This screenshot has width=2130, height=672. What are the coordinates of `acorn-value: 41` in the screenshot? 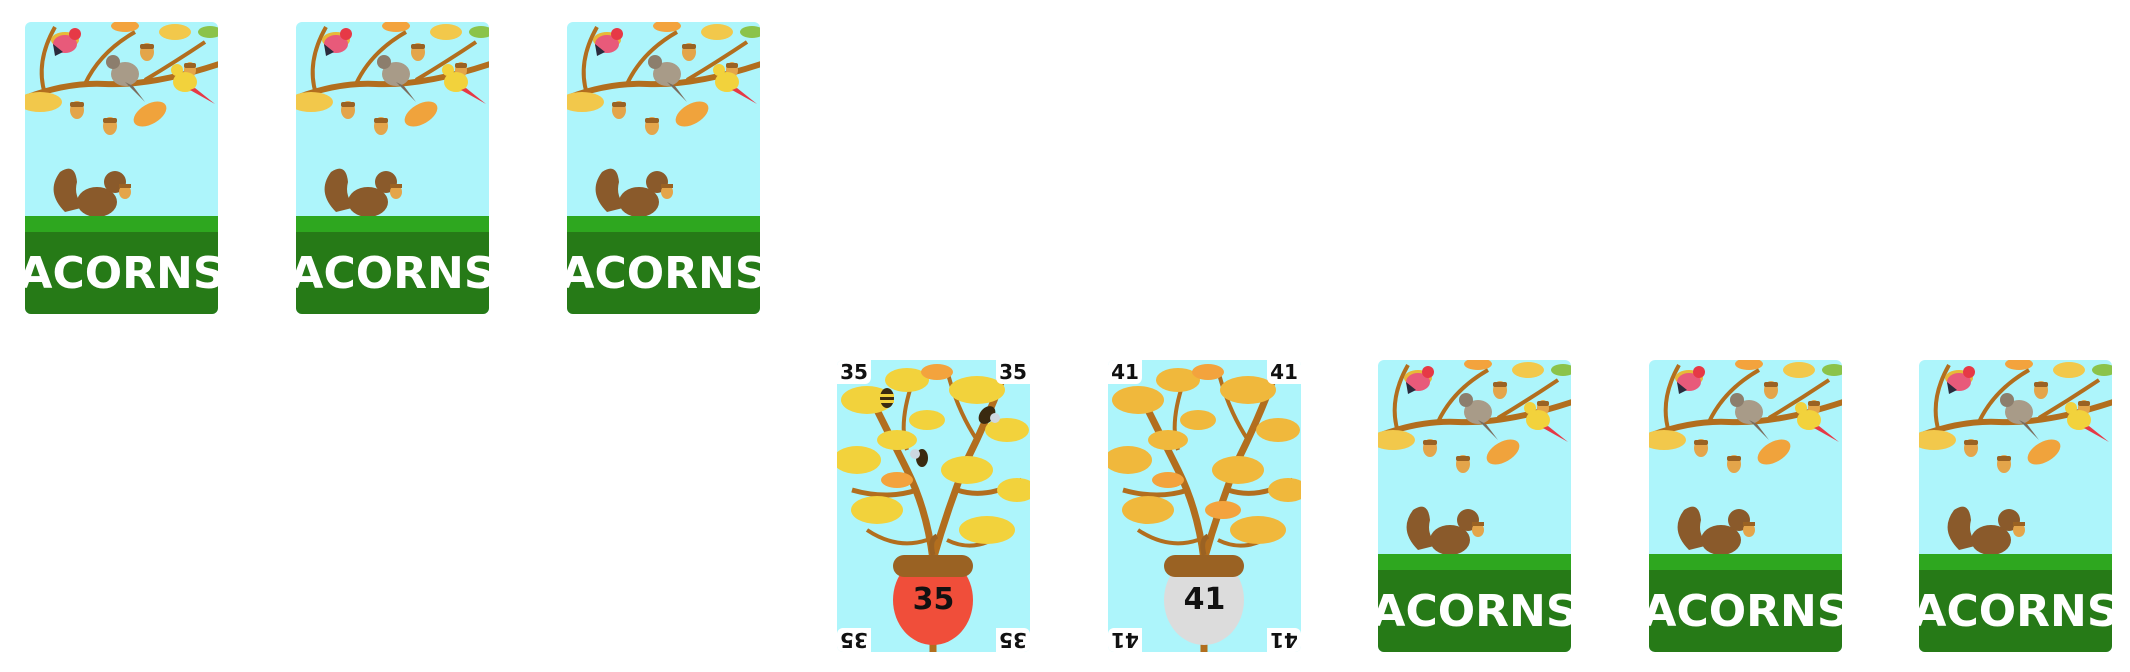 It's located at (1204, 599).